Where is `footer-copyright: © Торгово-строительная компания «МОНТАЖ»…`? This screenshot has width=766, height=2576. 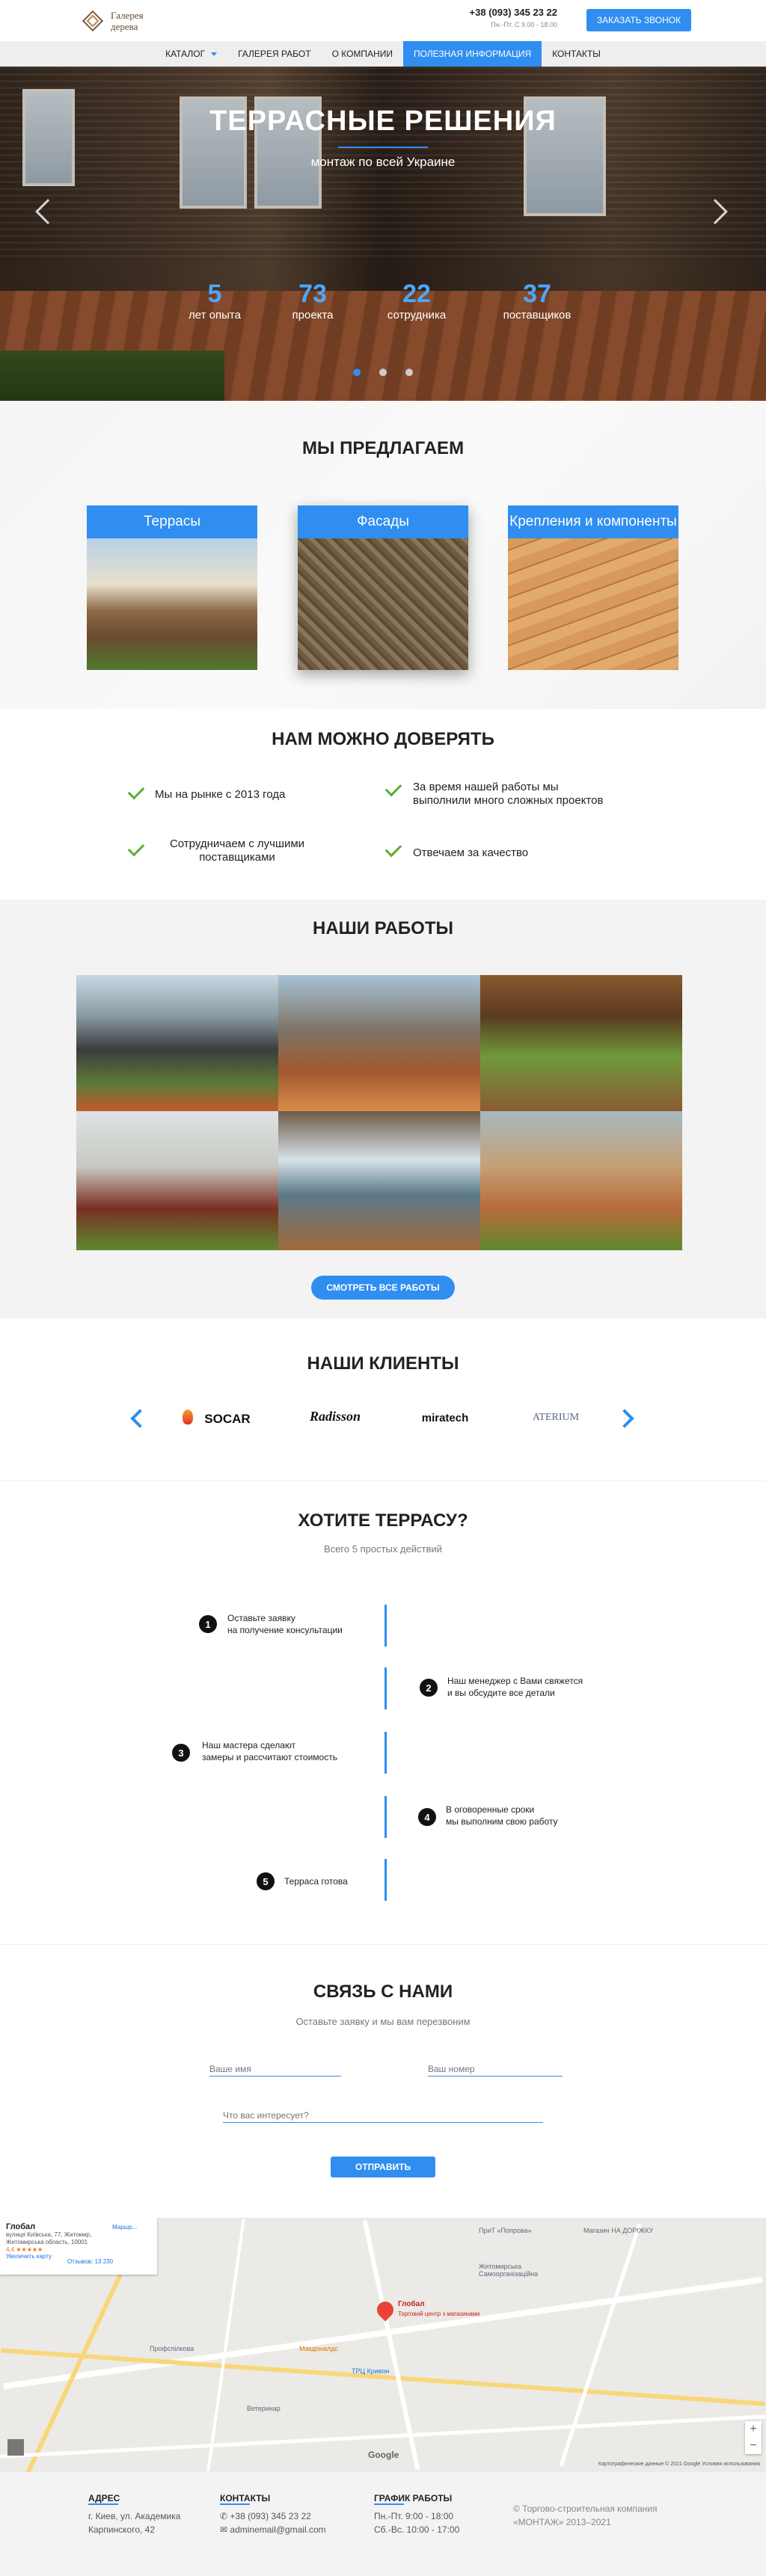
footer-copyright: © Торгово-строительная компания «МОНТАЖ»… is located at coordinates (599, 2515).